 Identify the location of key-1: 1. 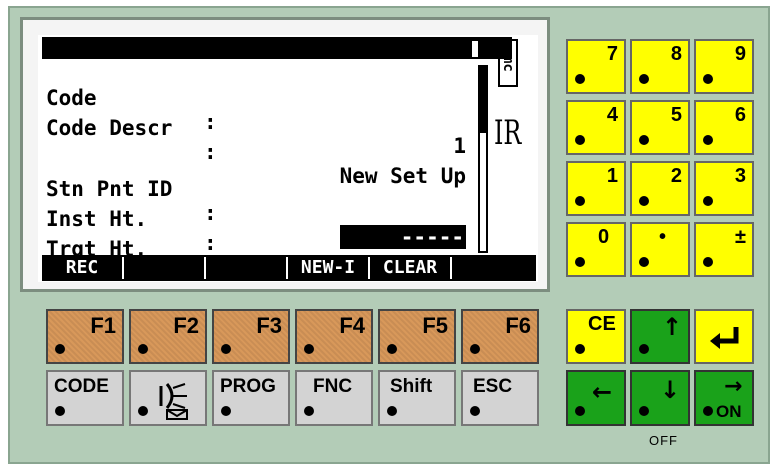
(596, 188).